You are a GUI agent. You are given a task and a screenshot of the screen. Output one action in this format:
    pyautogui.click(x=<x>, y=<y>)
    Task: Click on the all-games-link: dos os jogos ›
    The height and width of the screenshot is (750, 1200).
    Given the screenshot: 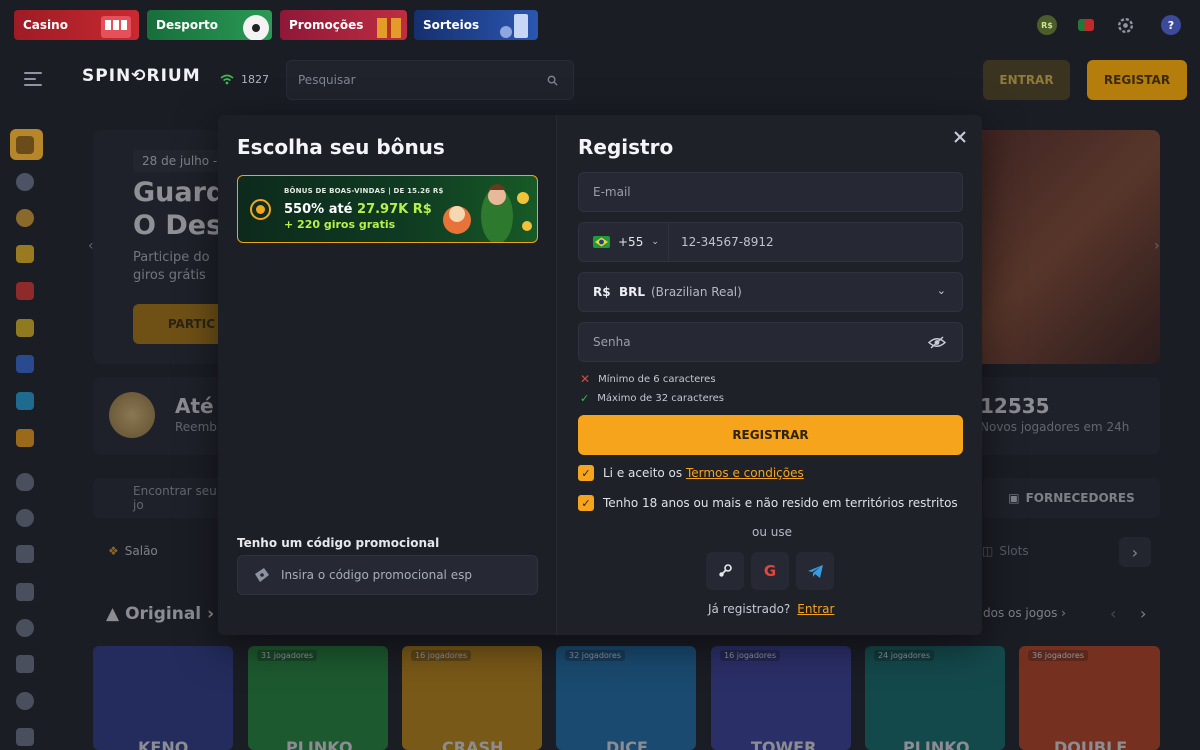 What is the action you would take?
    pyautogui.click(x=1024, y=613)
    